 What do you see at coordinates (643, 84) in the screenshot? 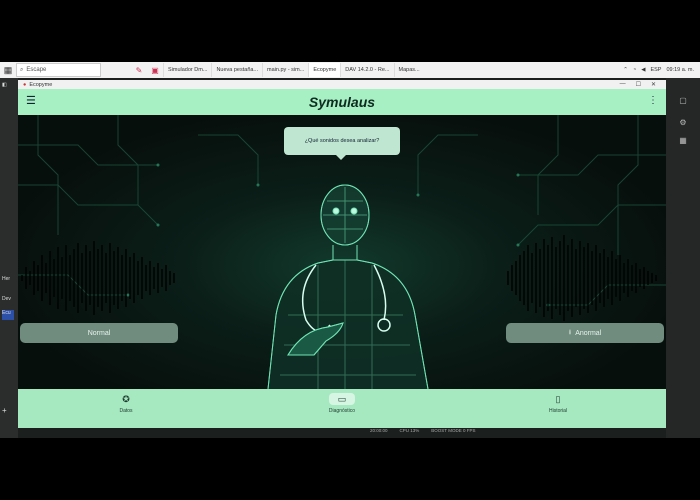
I see `window-controls: — ☐ ✕` at bounding box center [643, 84].